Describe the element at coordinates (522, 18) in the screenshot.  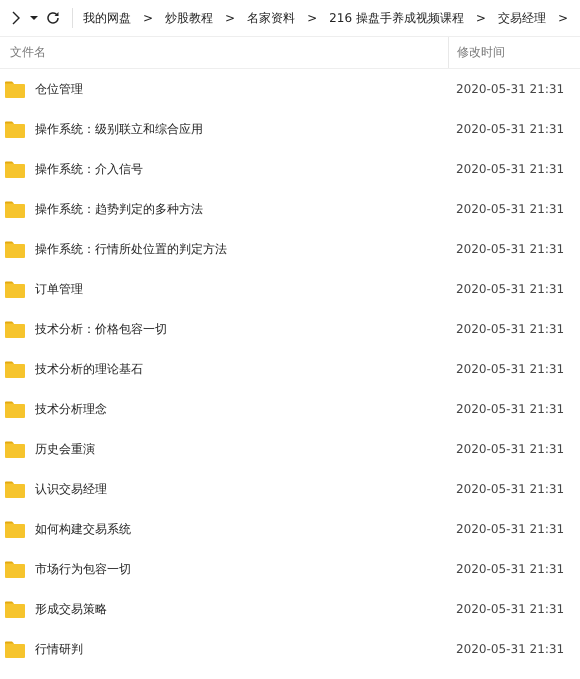
I see `breadcrumb-link: 交易经理` at that location.